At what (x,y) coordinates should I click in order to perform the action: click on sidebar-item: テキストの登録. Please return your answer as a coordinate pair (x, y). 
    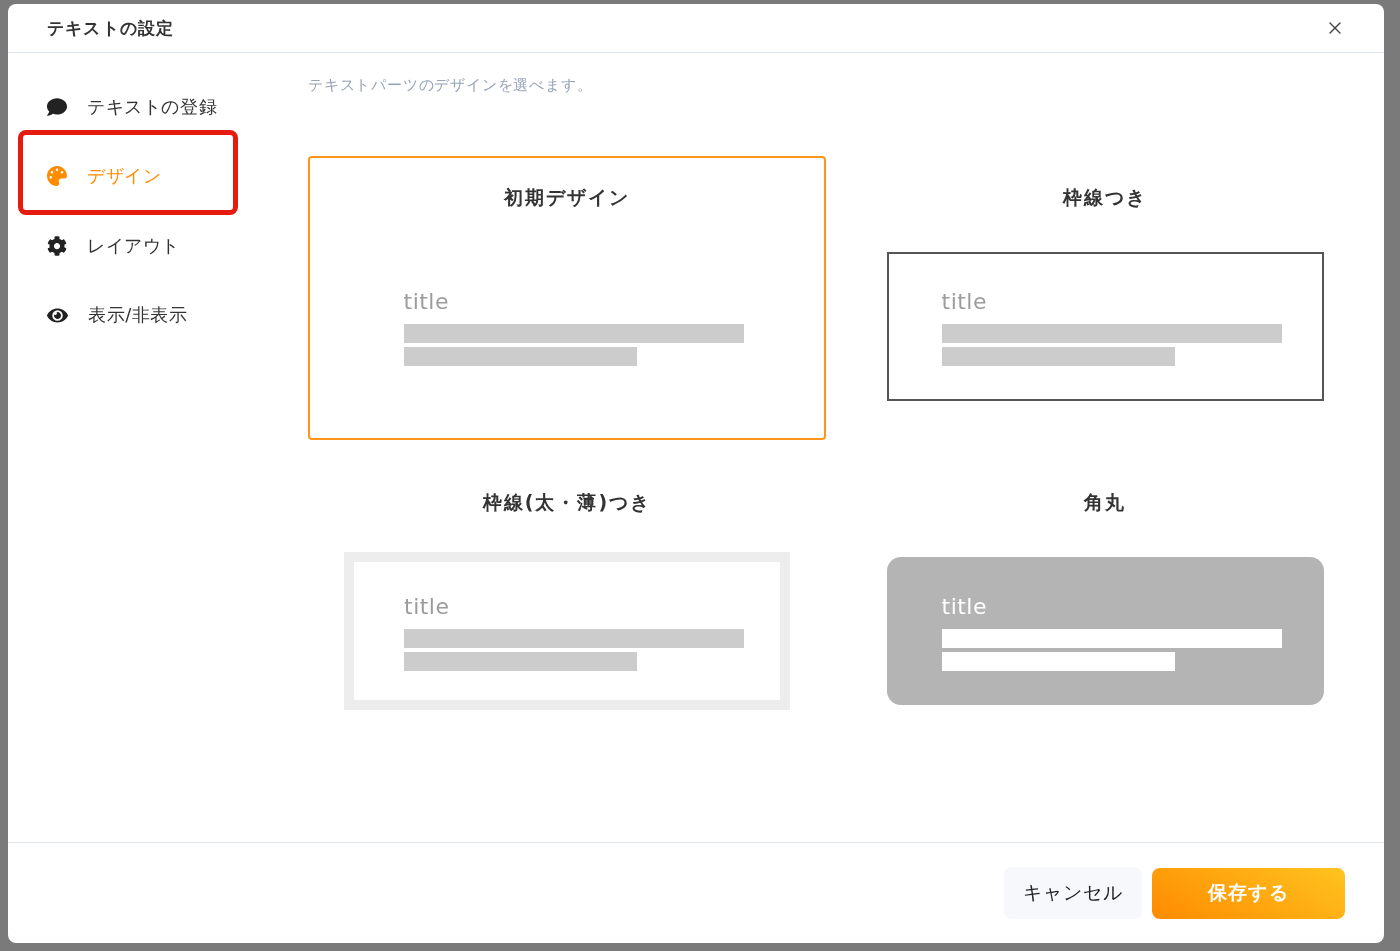
    Looking at the image, I should click on (132, 106).